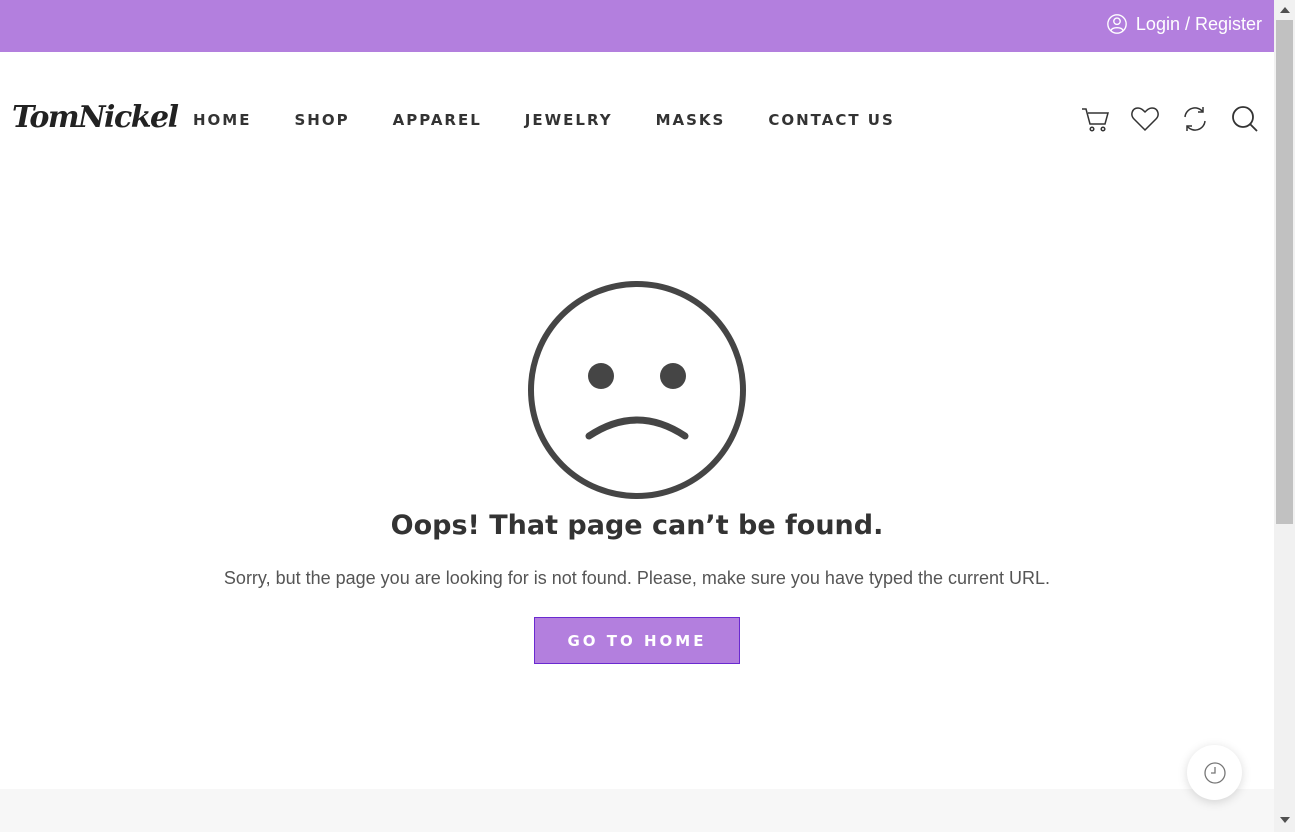 This screenshot has height=832, width=1295. I want to click on search-icon, so click(1245, 119).